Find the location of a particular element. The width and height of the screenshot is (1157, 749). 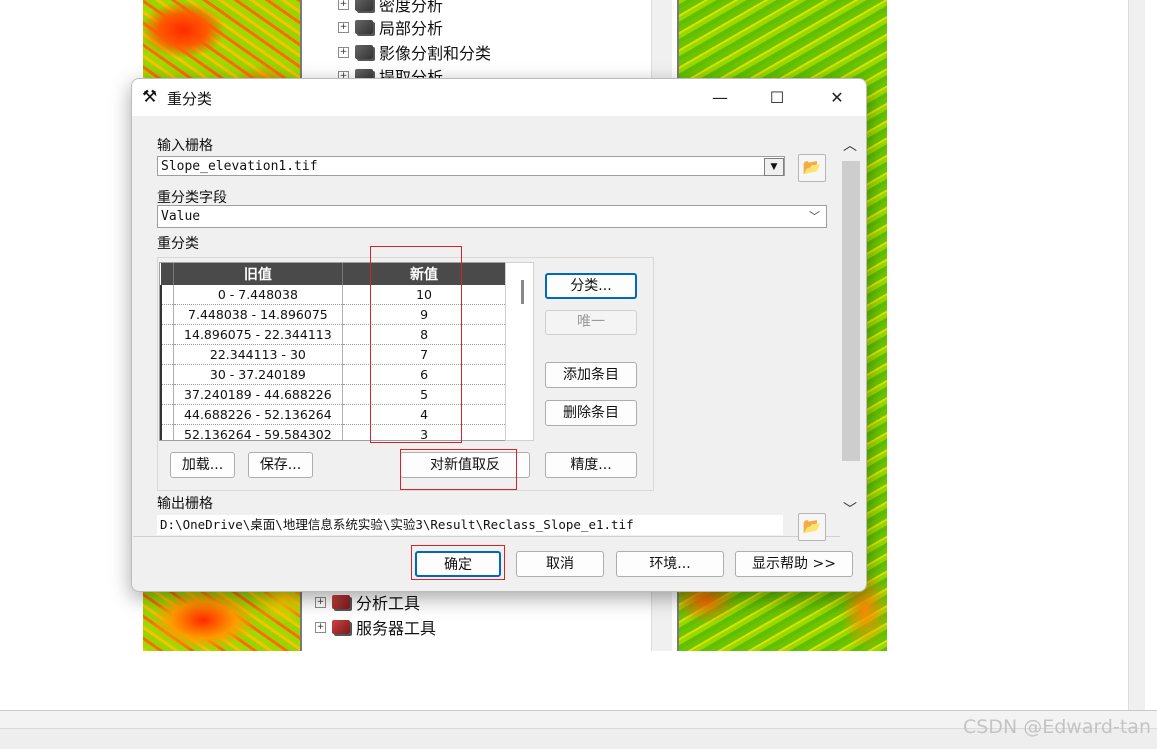

reclass-label: 重分类 is located at coordinates (178, 244).